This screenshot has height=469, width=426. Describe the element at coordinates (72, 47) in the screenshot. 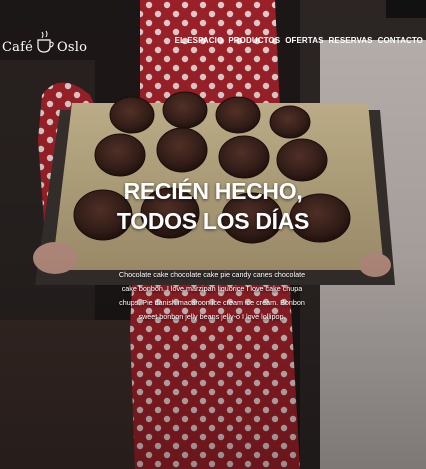

I see `brand-word-right: Oslo` at that location.